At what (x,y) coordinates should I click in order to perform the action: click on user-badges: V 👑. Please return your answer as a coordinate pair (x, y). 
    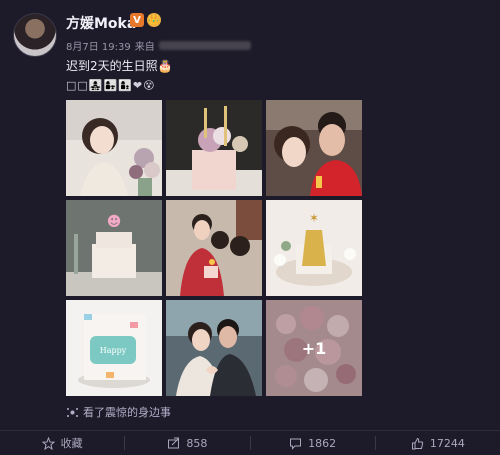
    Looking at the image, I should click on (145, 20).